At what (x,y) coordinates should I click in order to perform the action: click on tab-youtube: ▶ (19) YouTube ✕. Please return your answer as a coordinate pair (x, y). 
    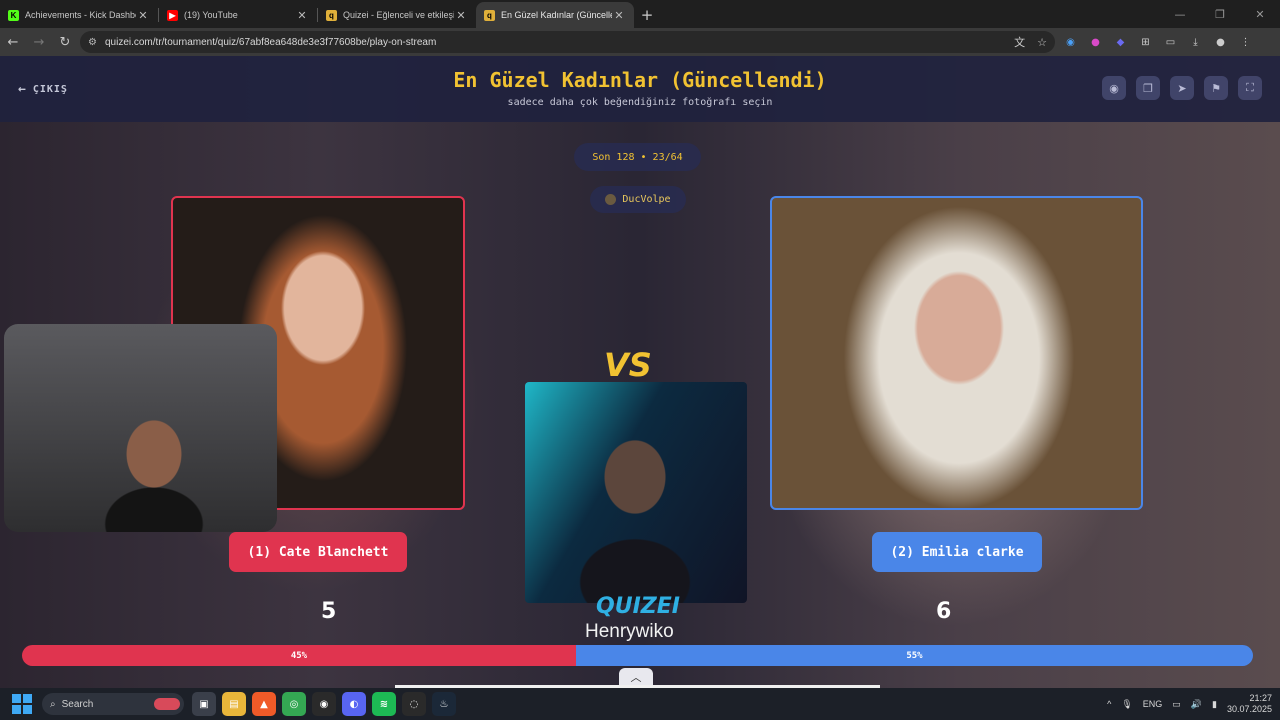
    Looking at the image, I should click on (238, 15).